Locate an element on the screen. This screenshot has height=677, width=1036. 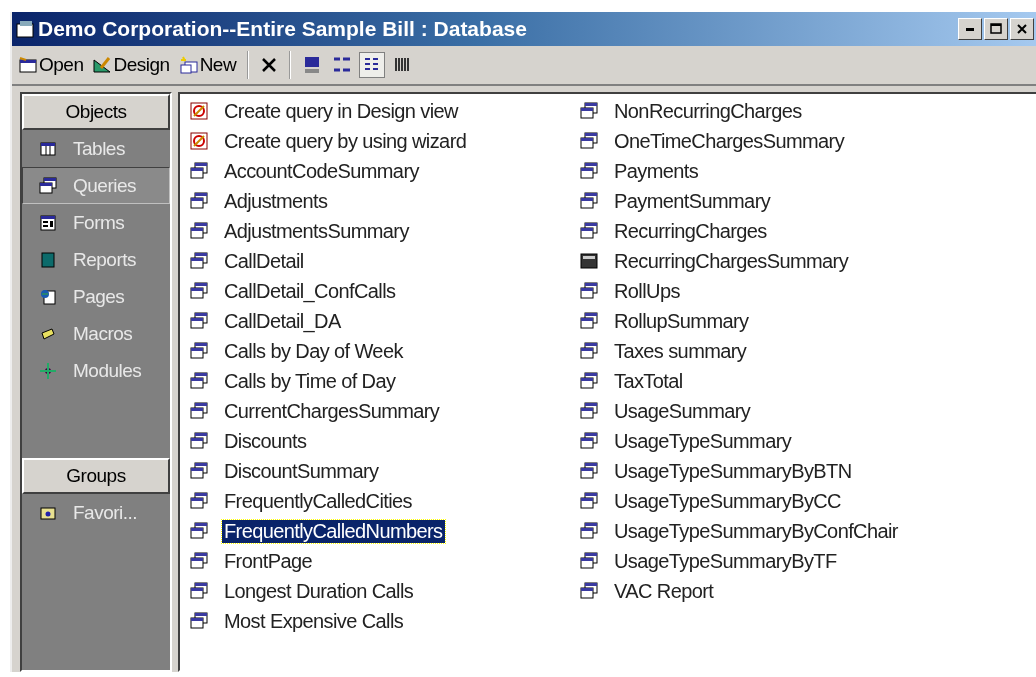
delete-icon is located at coordinates (269, 65).